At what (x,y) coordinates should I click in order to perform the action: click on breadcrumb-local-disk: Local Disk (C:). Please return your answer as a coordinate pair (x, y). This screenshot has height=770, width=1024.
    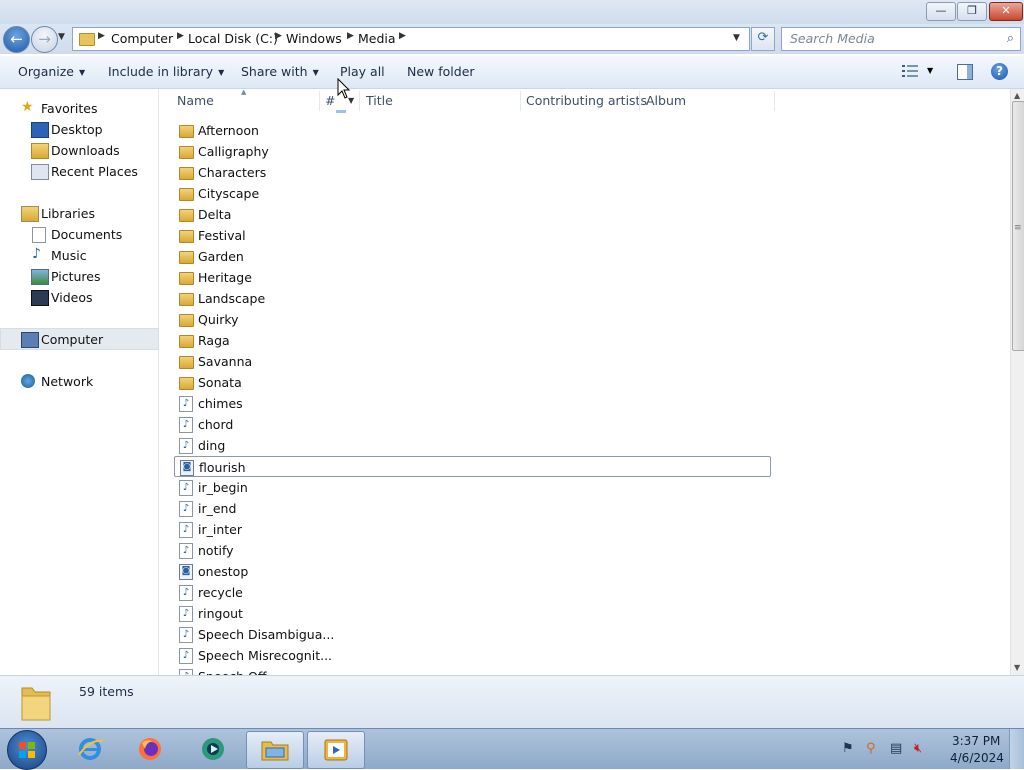
    Looking at the image, I should click on (233, 38).